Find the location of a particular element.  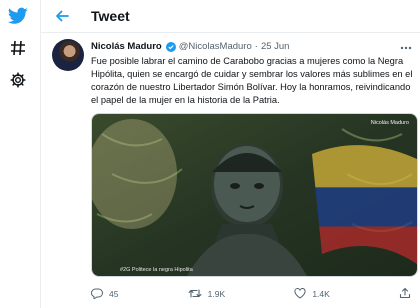

tweet-meta: Nicolás Maduro @NicolasMaduro · 25 Jun is located at coordinates (190, 46).